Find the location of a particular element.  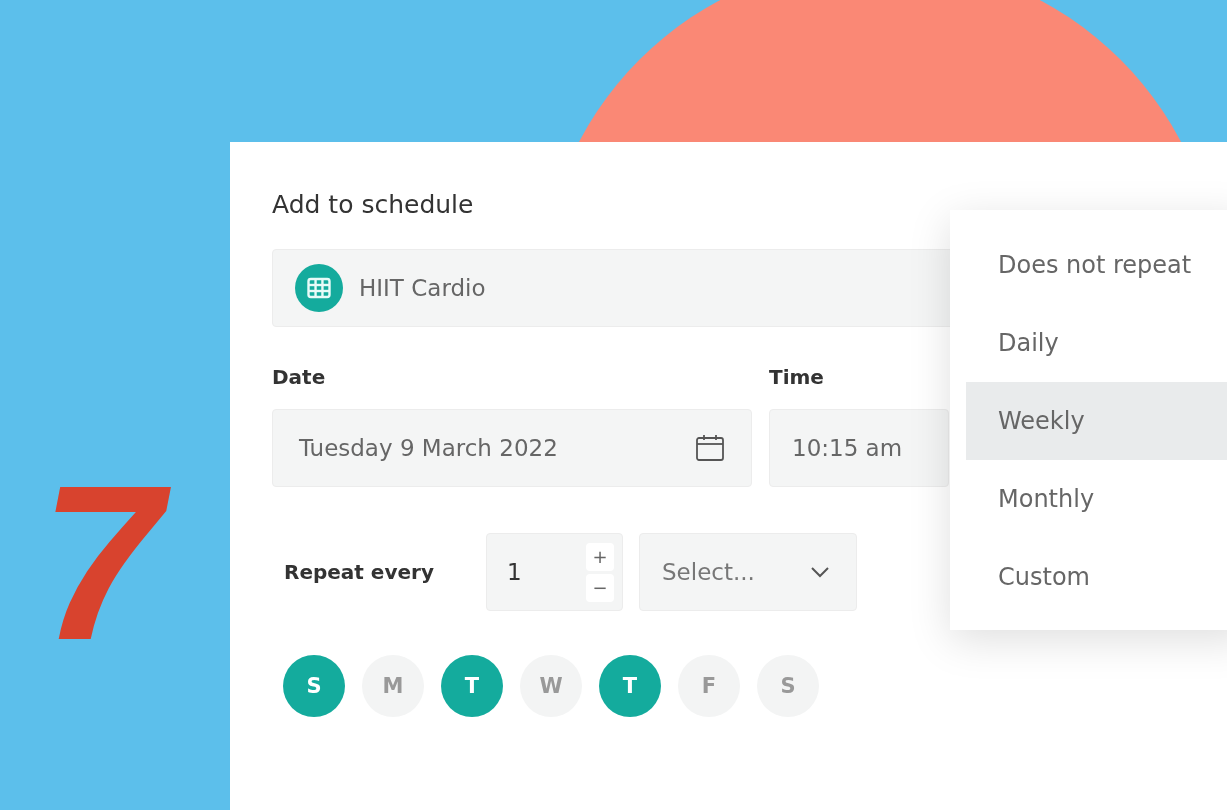

time-label: Time is located at coordinates (797, 377).